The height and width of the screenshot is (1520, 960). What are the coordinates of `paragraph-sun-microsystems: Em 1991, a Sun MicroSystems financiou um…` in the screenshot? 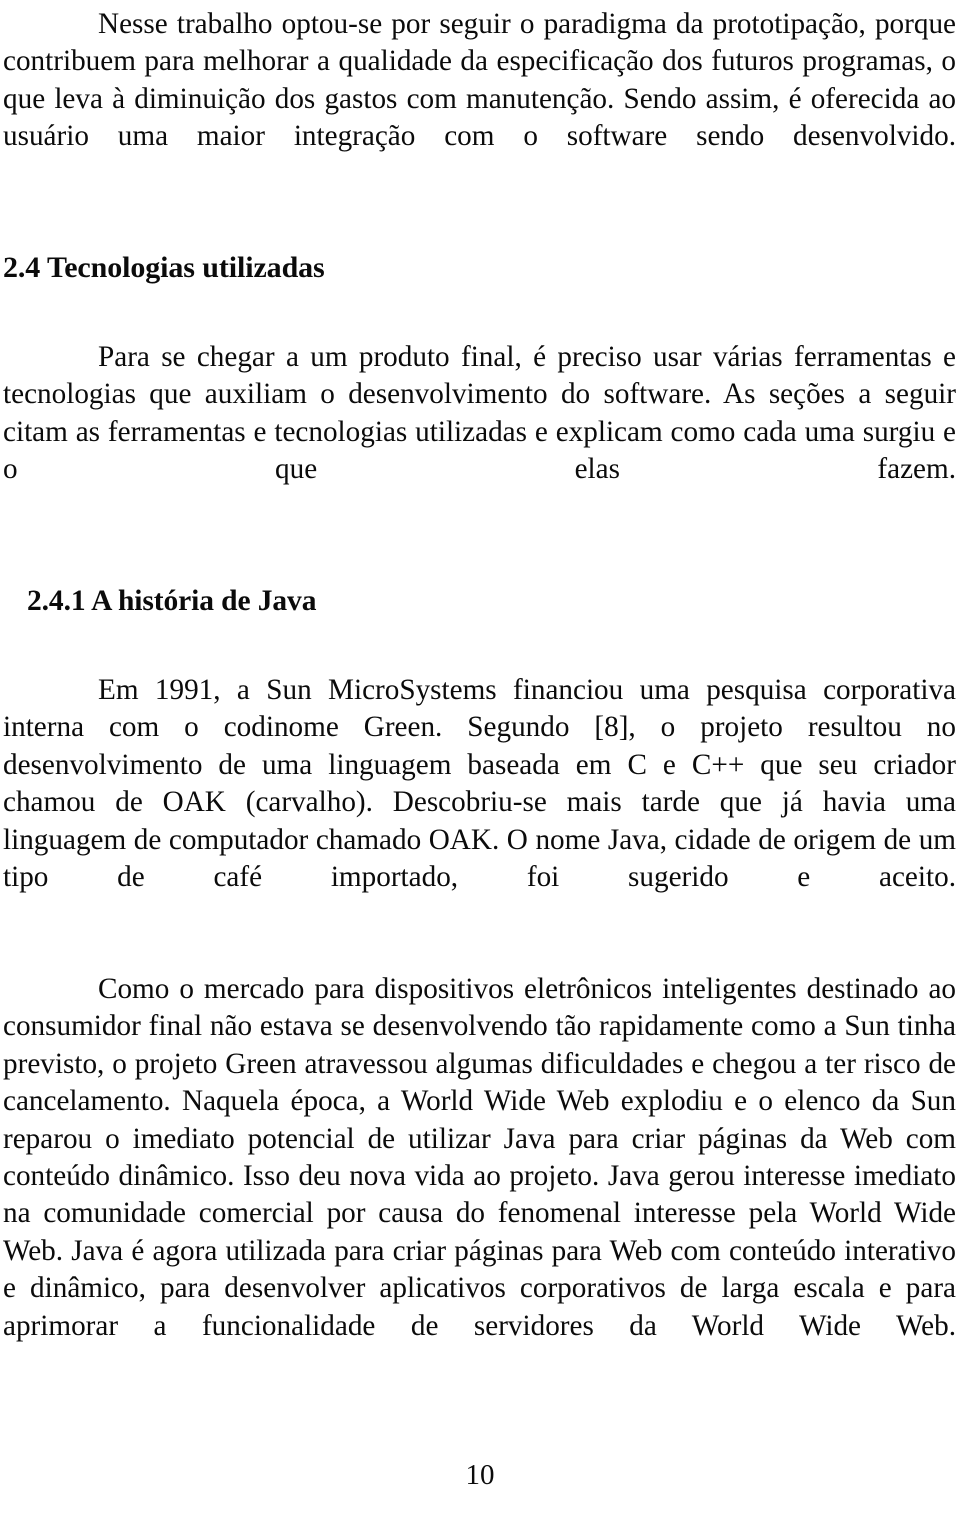 It's located at (479, 784).